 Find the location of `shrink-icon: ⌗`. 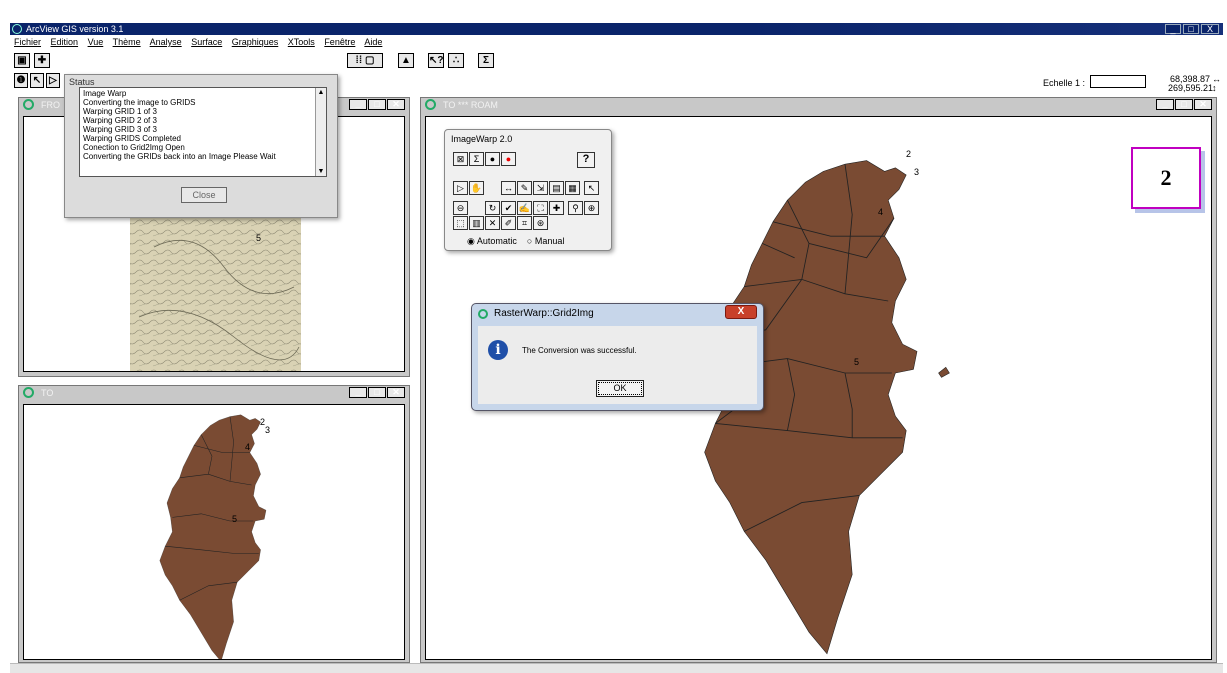

shrink-icon: ⌗ is located at coordinates (524, 223).